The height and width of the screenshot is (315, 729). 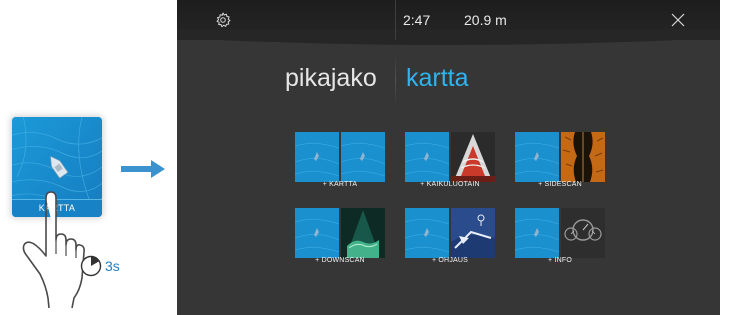 I want to click on gear-icon, so click(x=223, y=20).